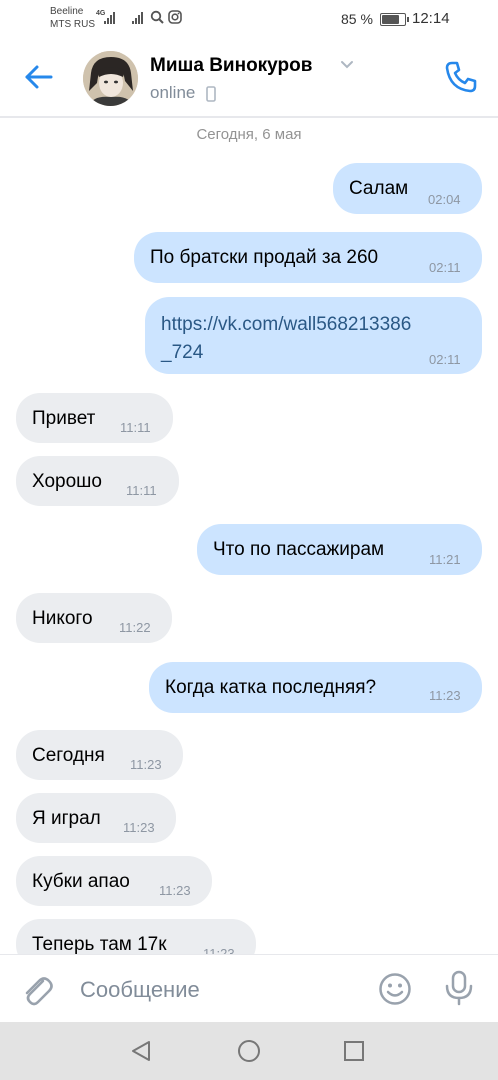 The width and height of the screenshot is (498, 1080). I want to click on chevron-down-icon, so click(347, 65).